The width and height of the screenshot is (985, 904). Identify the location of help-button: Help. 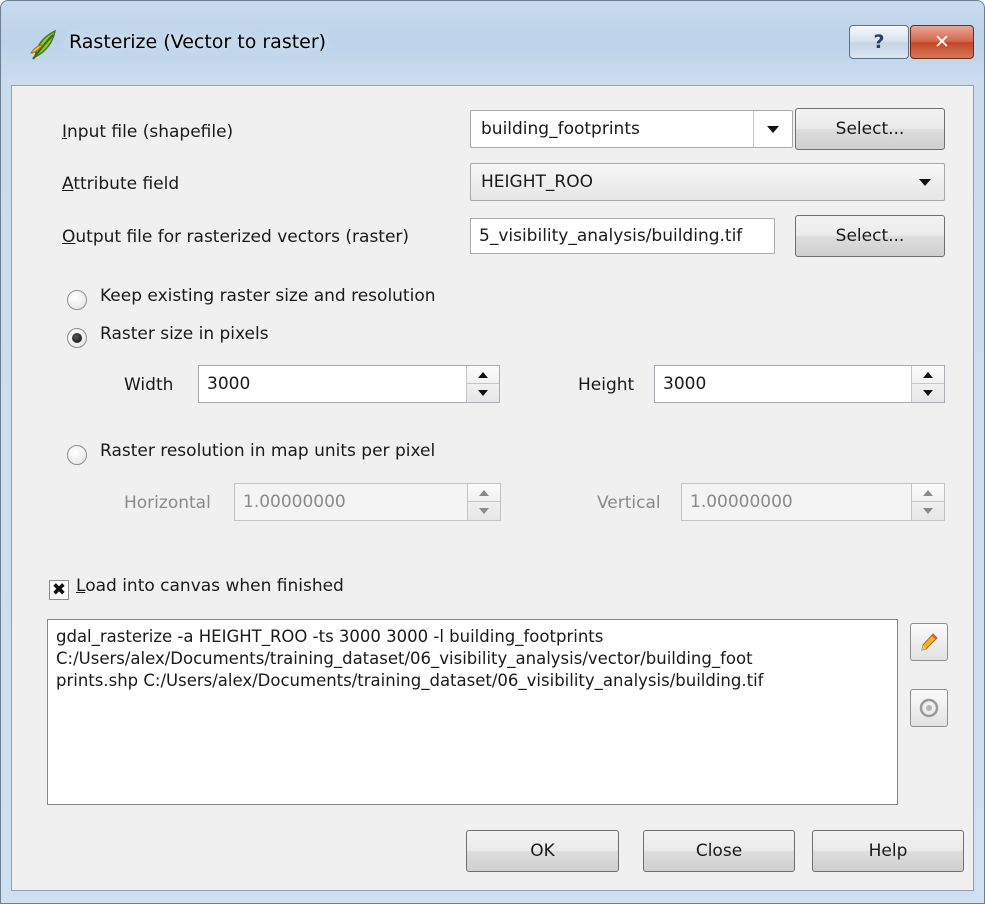
(888, 851).